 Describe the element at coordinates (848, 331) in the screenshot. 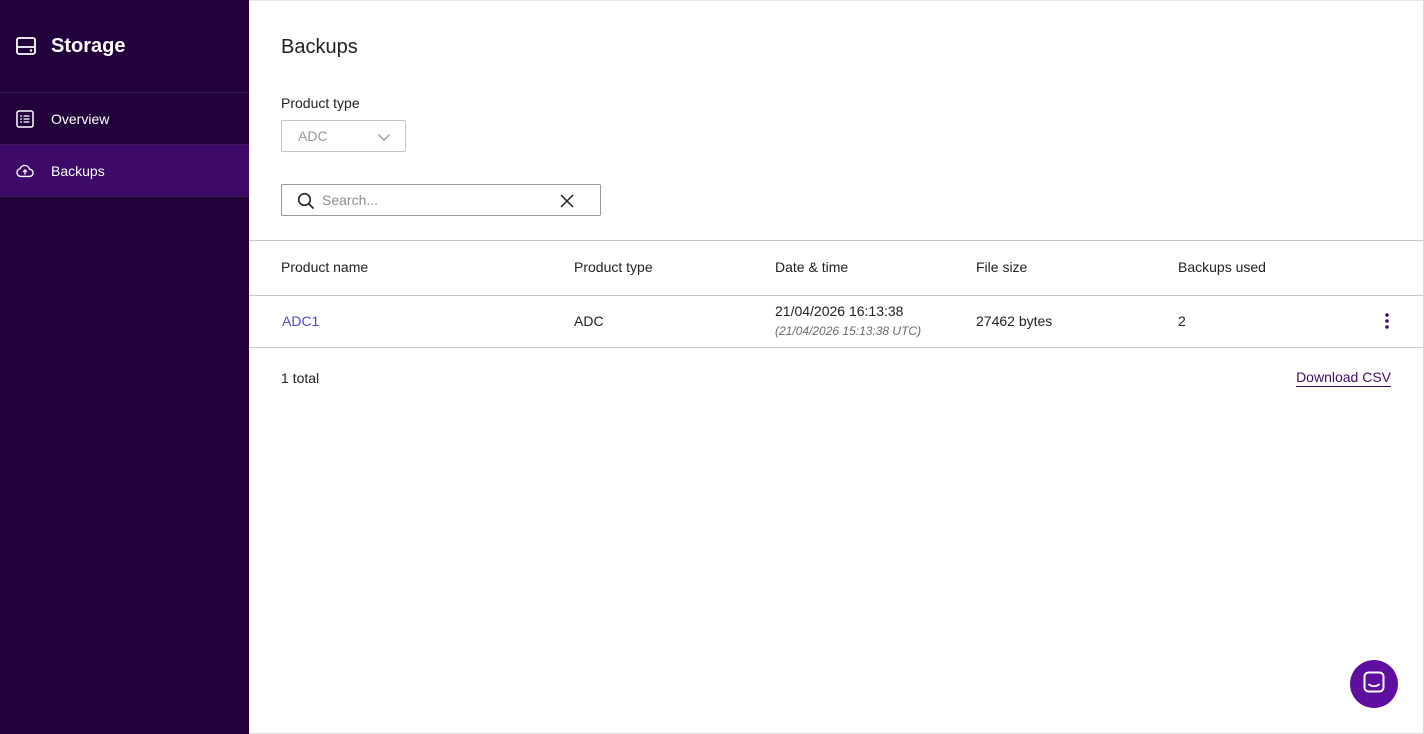

I see `date-time-utc-cell: (21/04/2026 15:13:38 UTC)` at that location.